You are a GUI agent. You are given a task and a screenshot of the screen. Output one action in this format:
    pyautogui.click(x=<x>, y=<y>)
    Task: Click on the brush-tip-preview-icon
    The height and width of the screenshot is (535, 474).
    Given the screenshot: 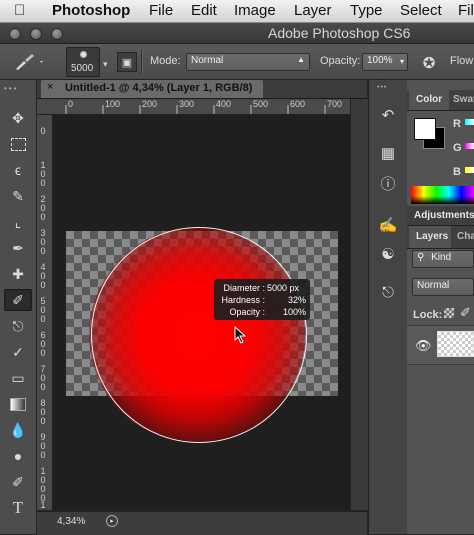 What is the action you would take?
    pyautogui.click(x=83, y=54)
    